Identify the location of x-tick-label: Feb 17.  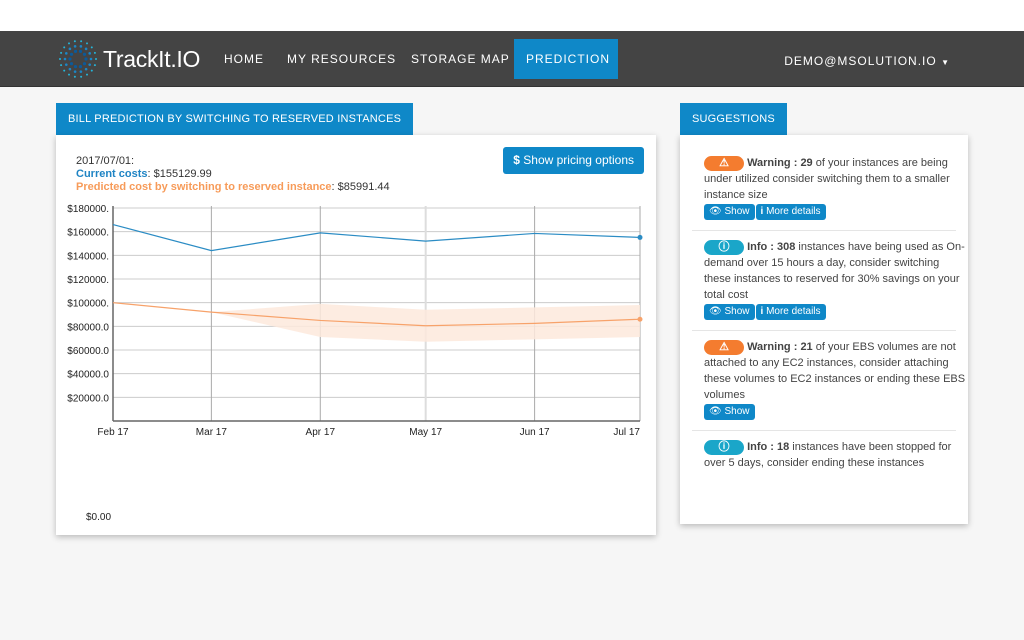
(113, 432).